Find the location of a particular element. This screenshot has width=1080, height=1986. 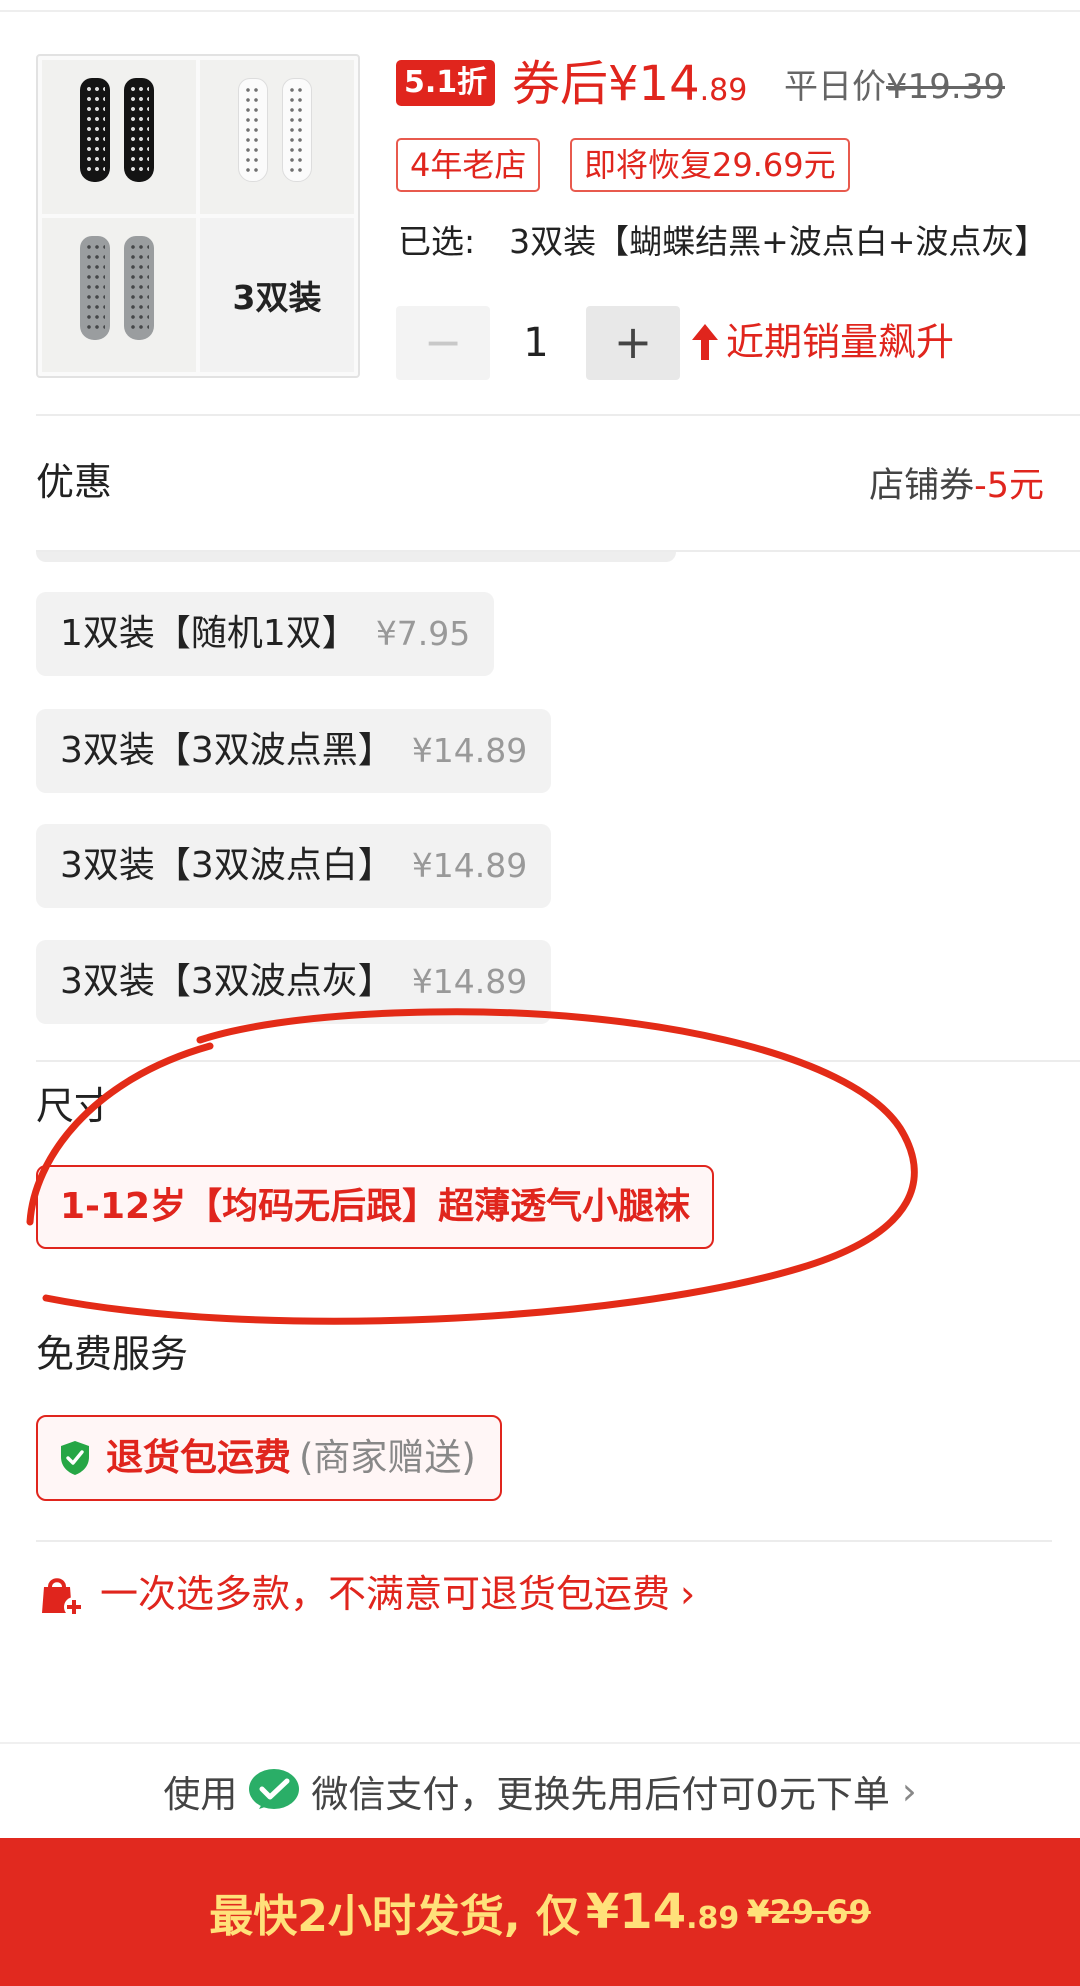

scroll-fade is located at coordinates (356, 557).